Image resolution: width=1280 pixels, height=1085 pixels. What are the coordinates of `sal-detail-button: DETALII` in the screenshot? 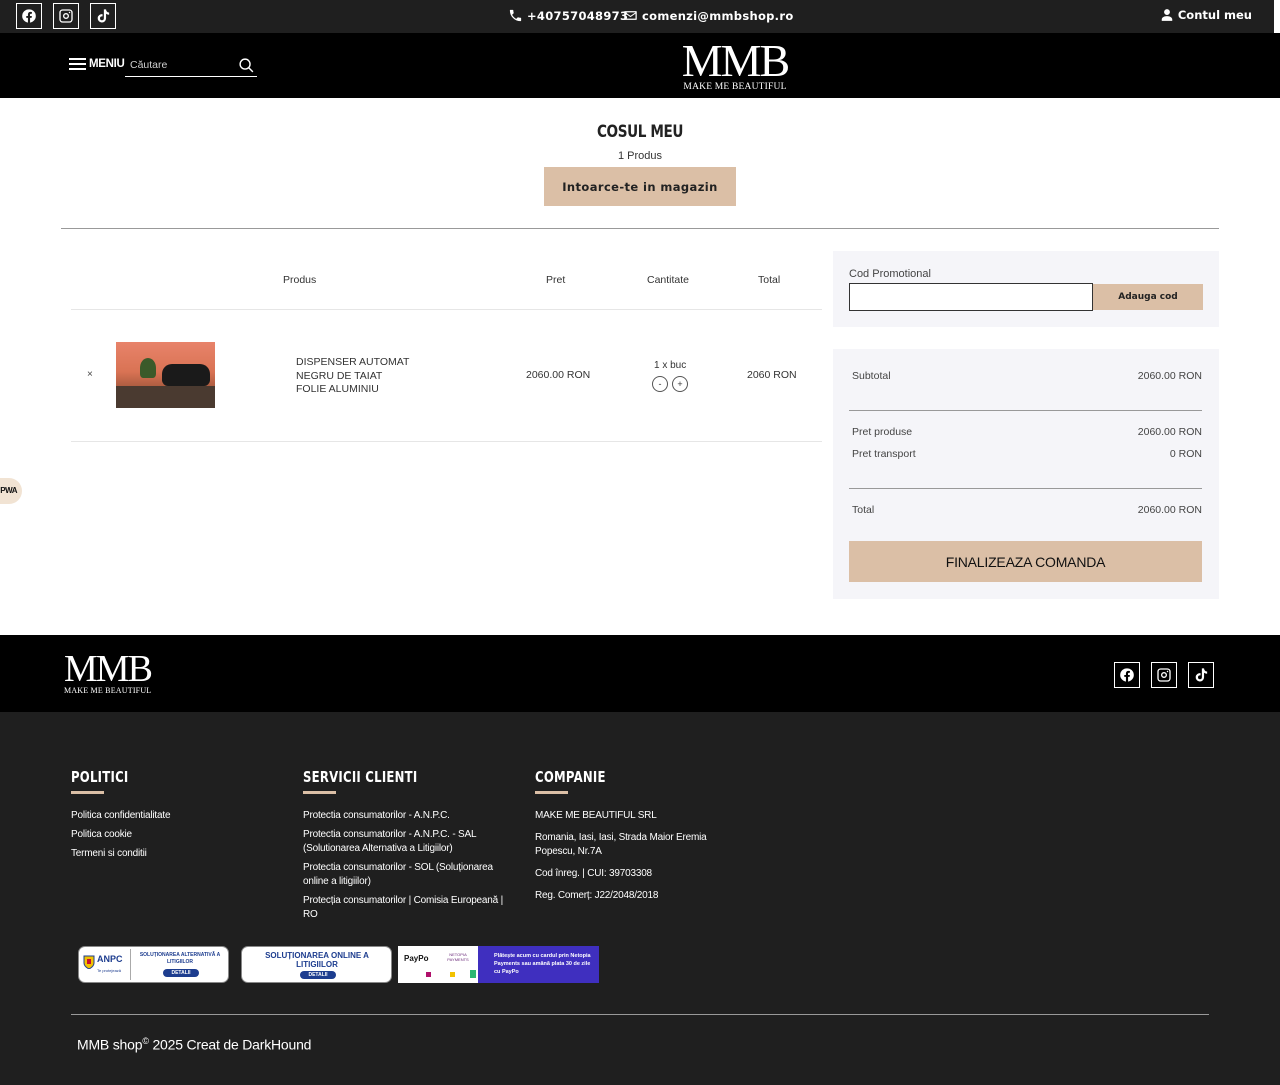 It's located at (181, 973).